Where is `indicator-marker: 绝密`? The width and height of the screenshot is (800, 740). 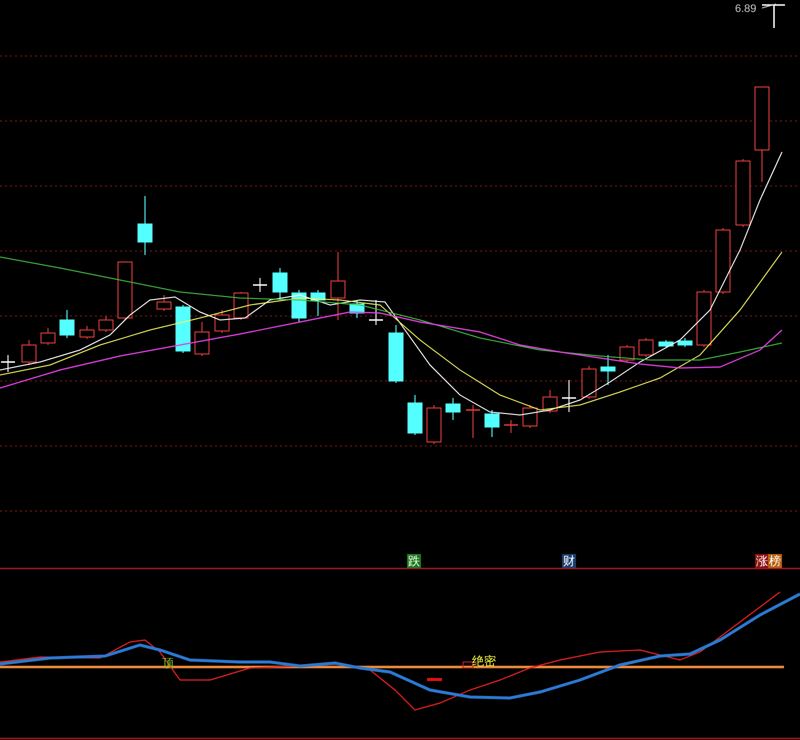 indicator-marker: 绝密 is located at coordinates (484, 661).